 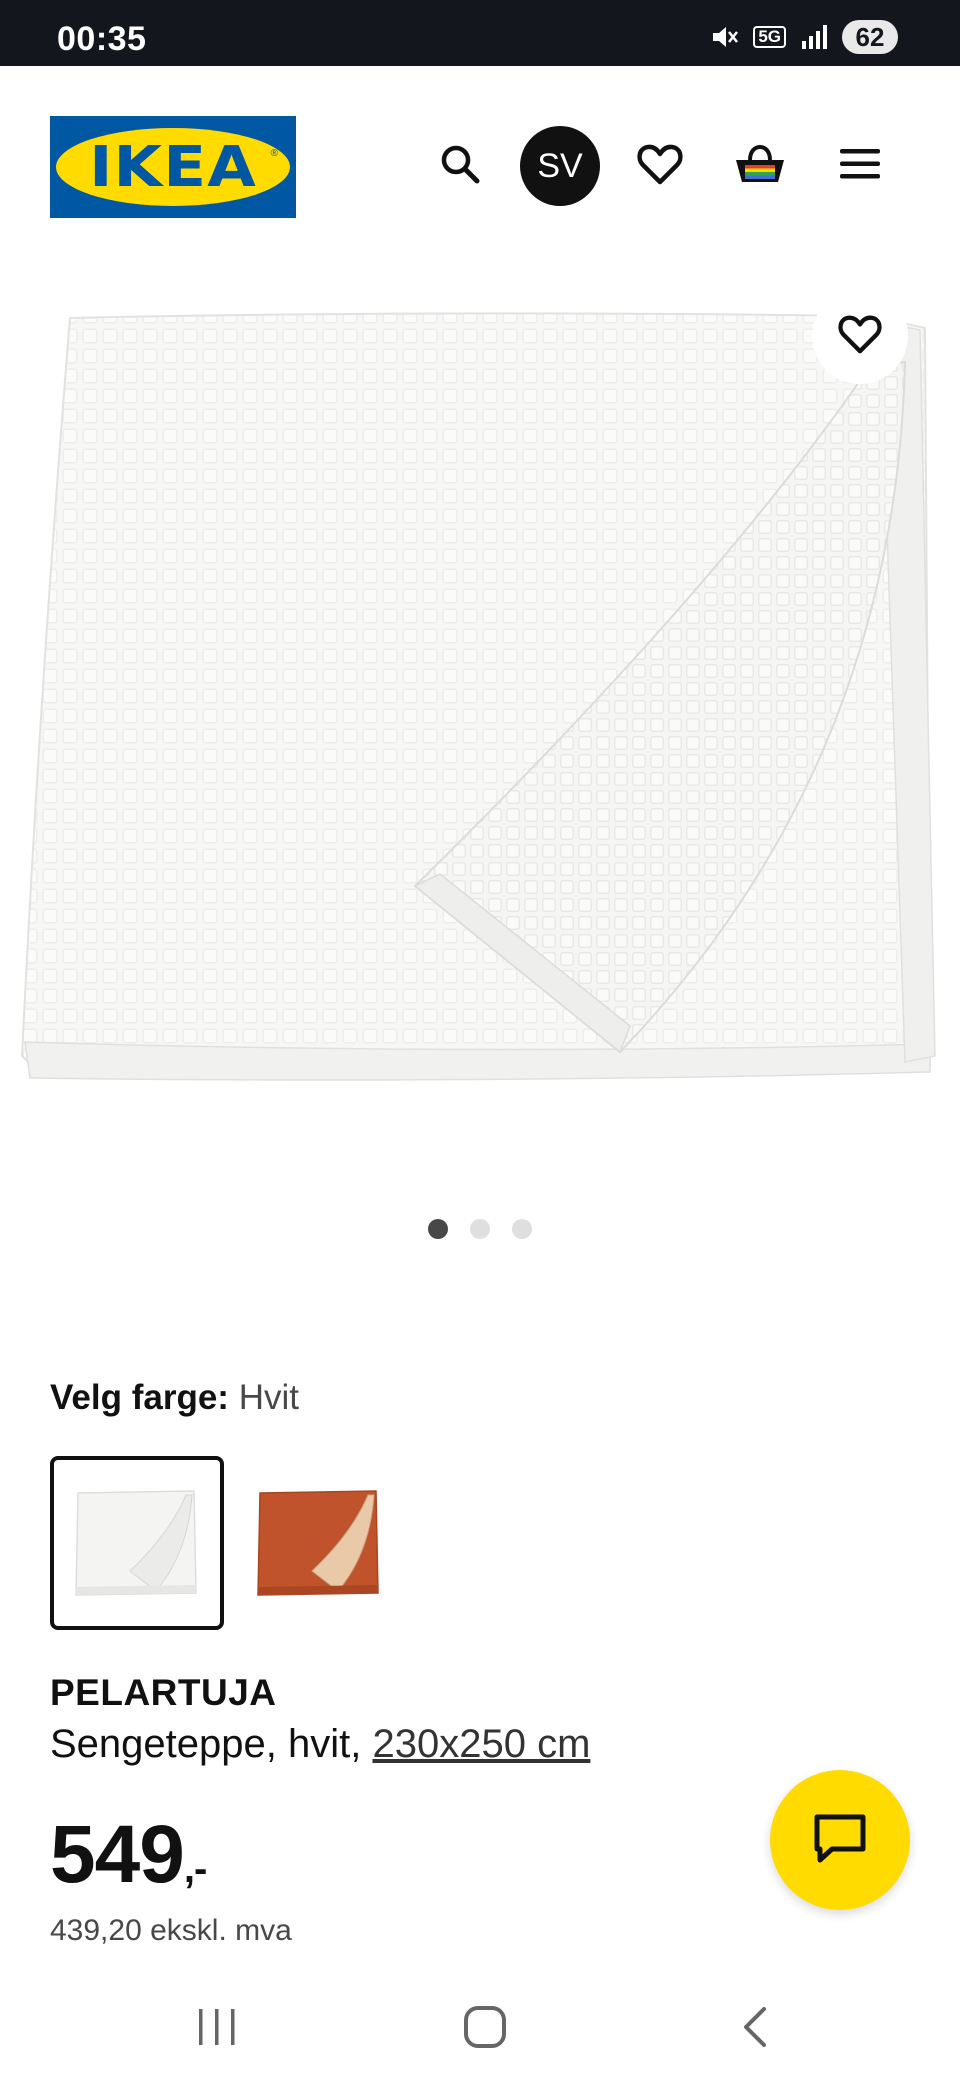 I want to click on menu-button, so click(x=860, y=166).